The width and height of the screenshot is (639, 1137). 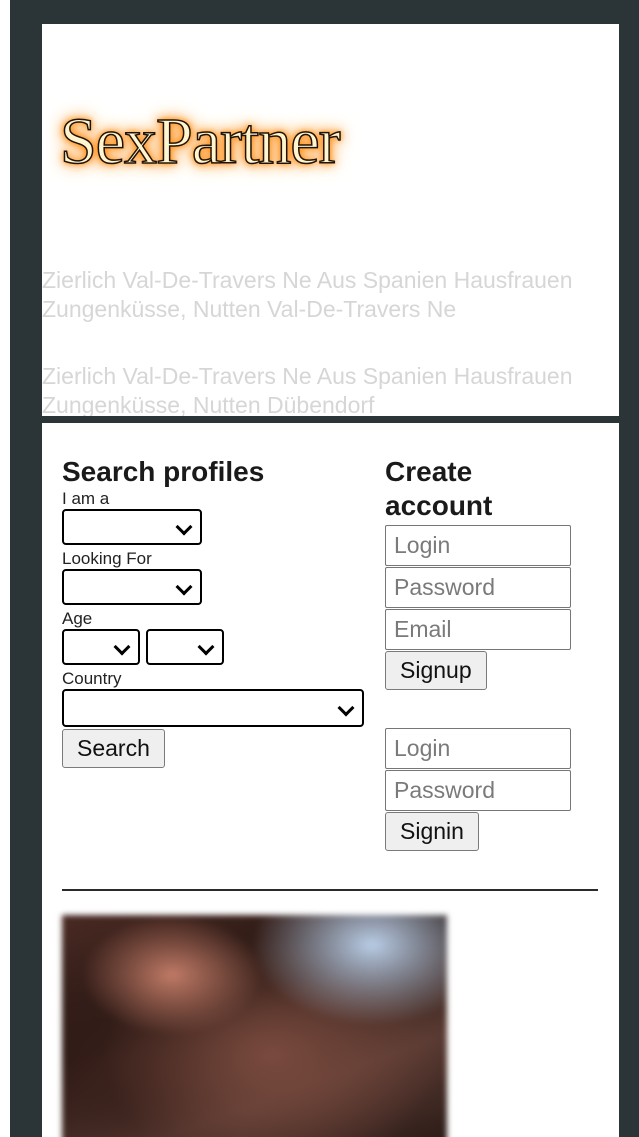 What do you see at coordinates (213, 708) in the screenshot?
I see `country-select` at bounding box center [213, 708].